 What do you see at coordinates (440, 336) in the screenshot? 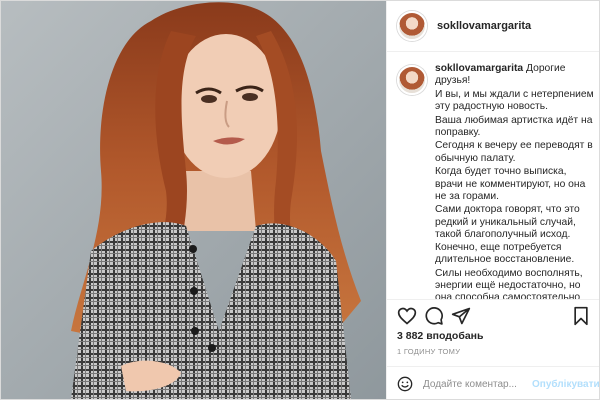
I see `likes-count: 3 882 вподобань` at bounding box center [440, 336].